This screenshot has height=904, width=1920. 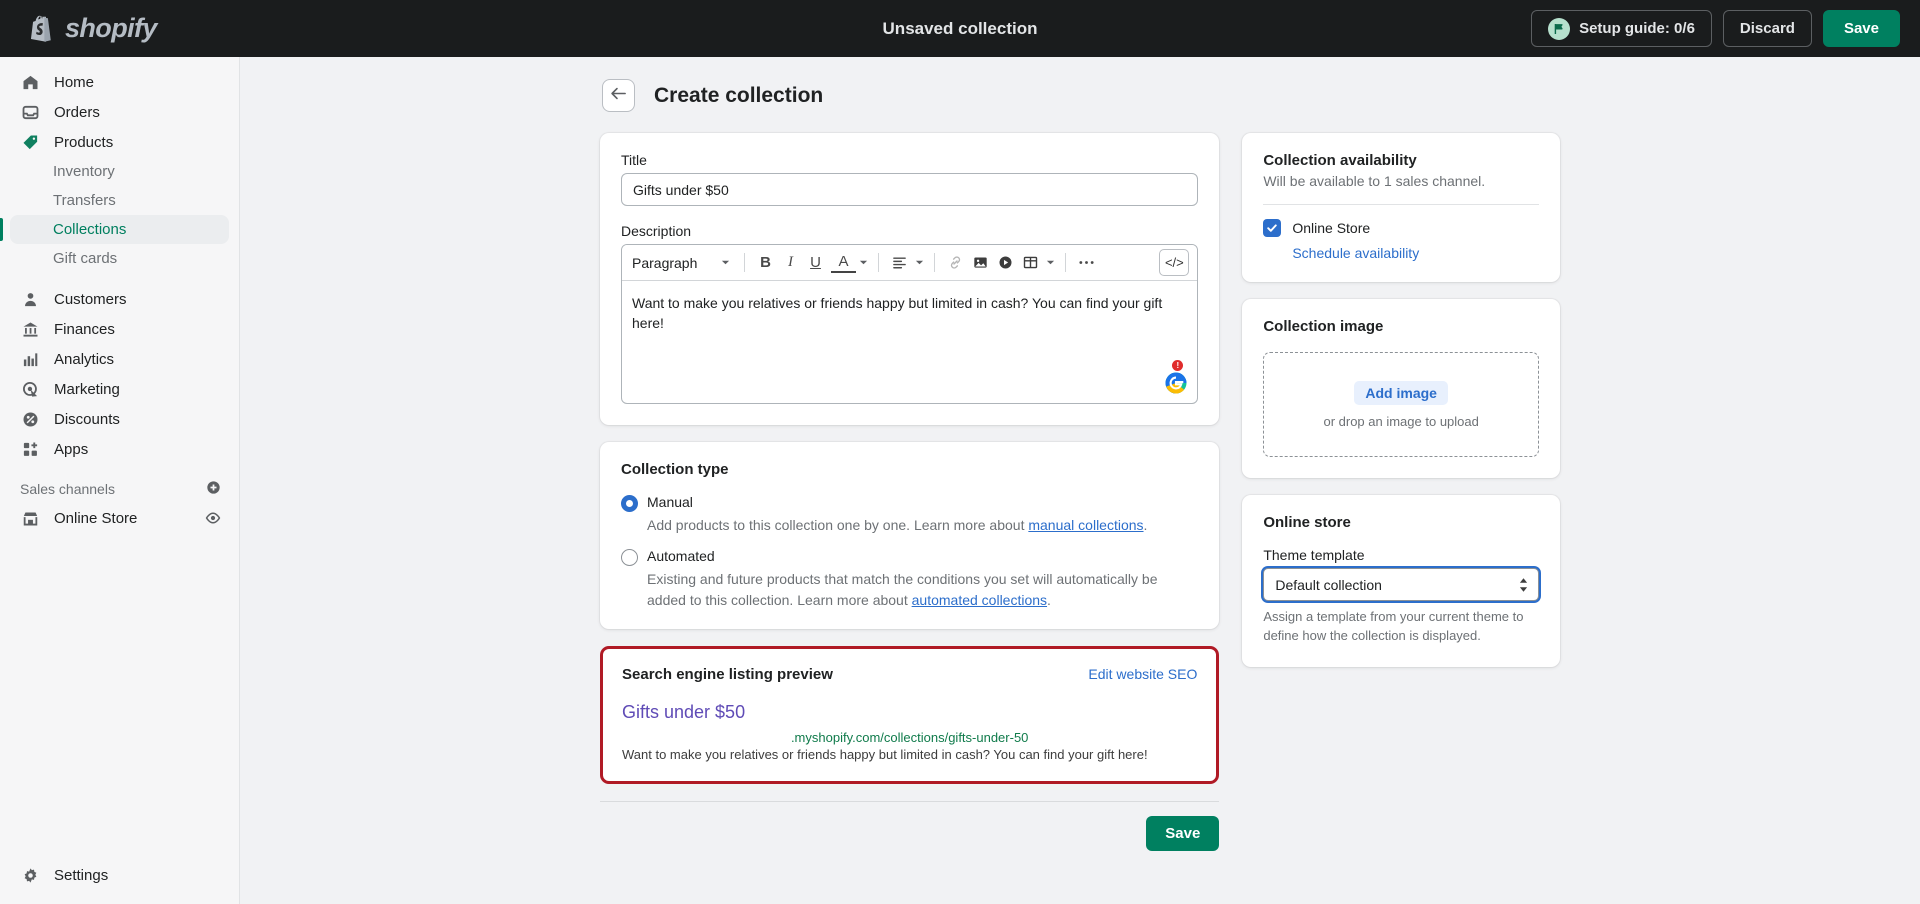 I want to click on sidebar-item-home: Home, so click(x=119, y=82).